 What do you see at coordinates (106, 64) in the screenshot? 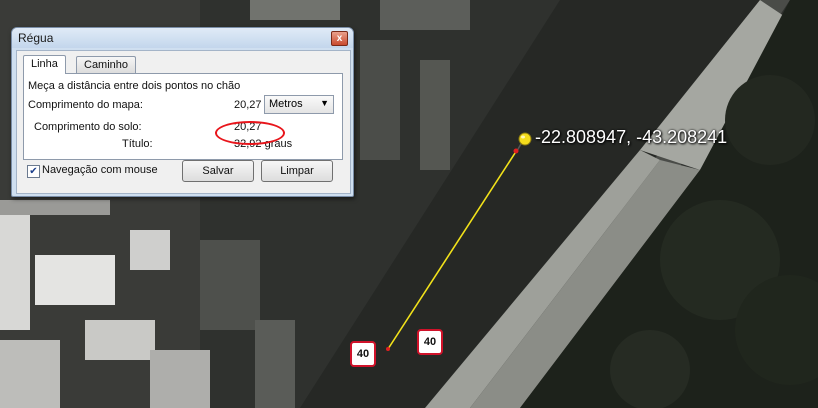
I see `tab-caminho: Caminho` at bounding box center [106, 64].